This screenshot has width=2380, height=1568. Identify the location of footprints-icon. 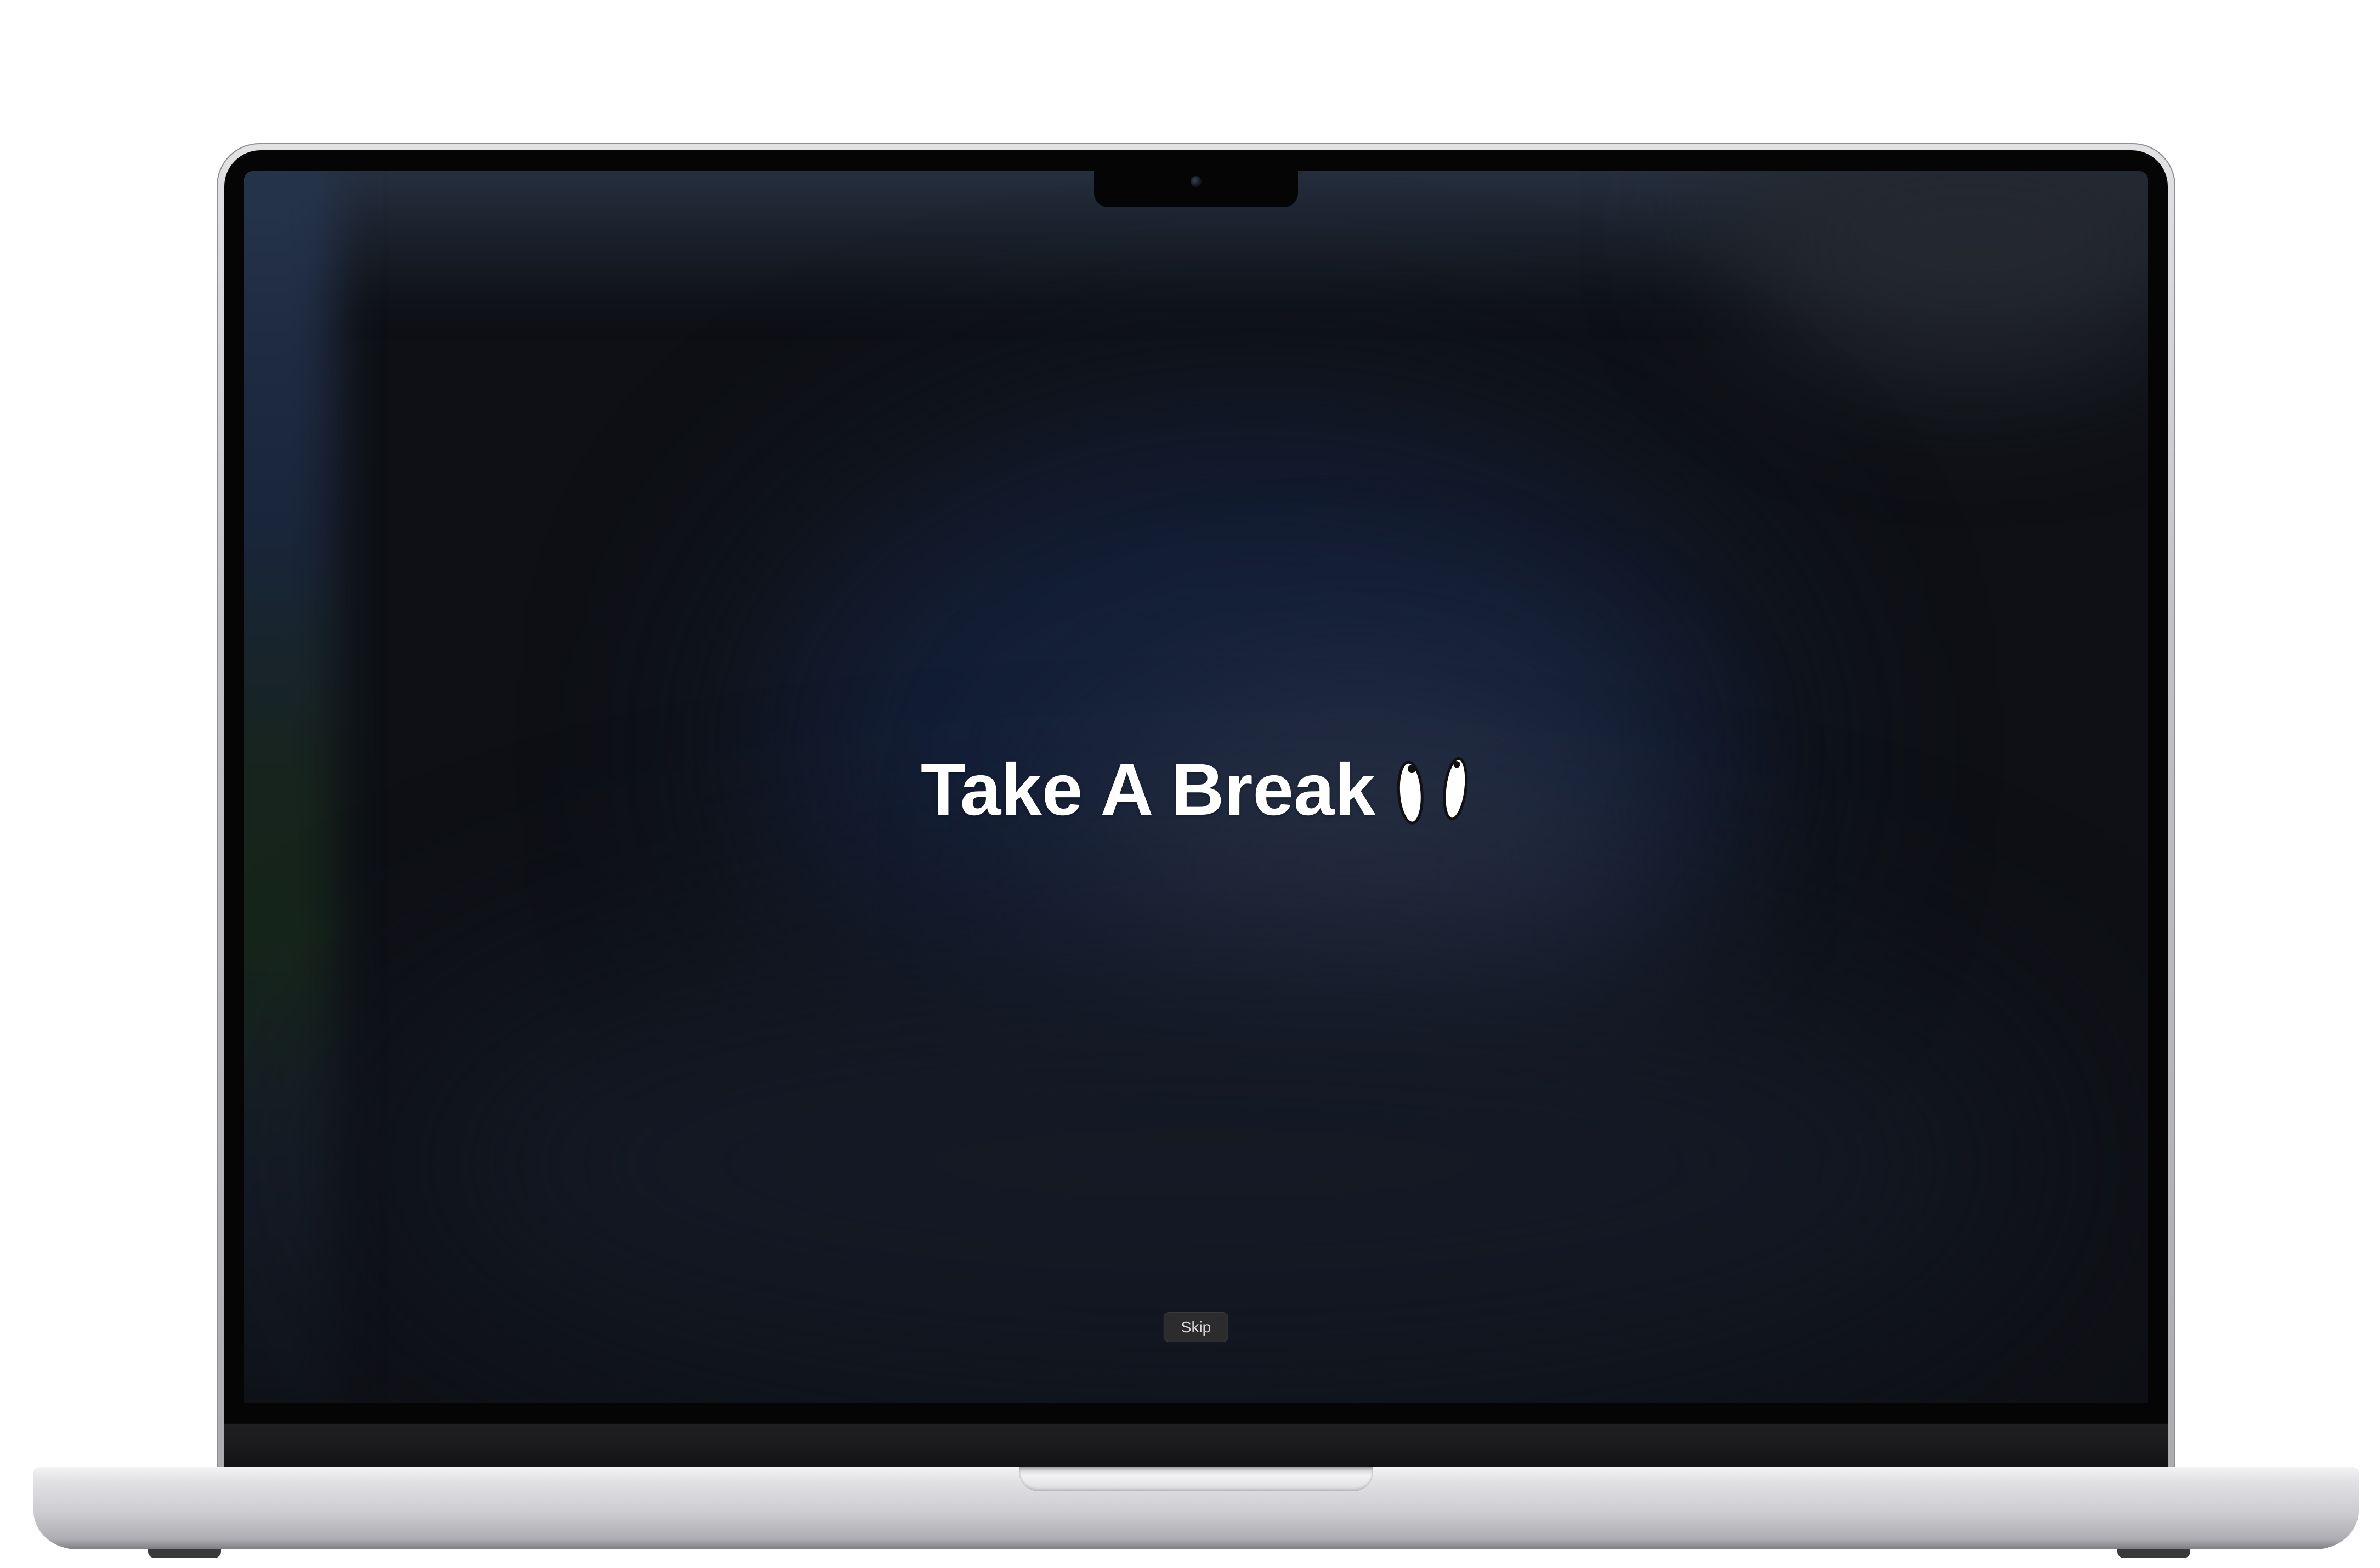
(1432, 791).